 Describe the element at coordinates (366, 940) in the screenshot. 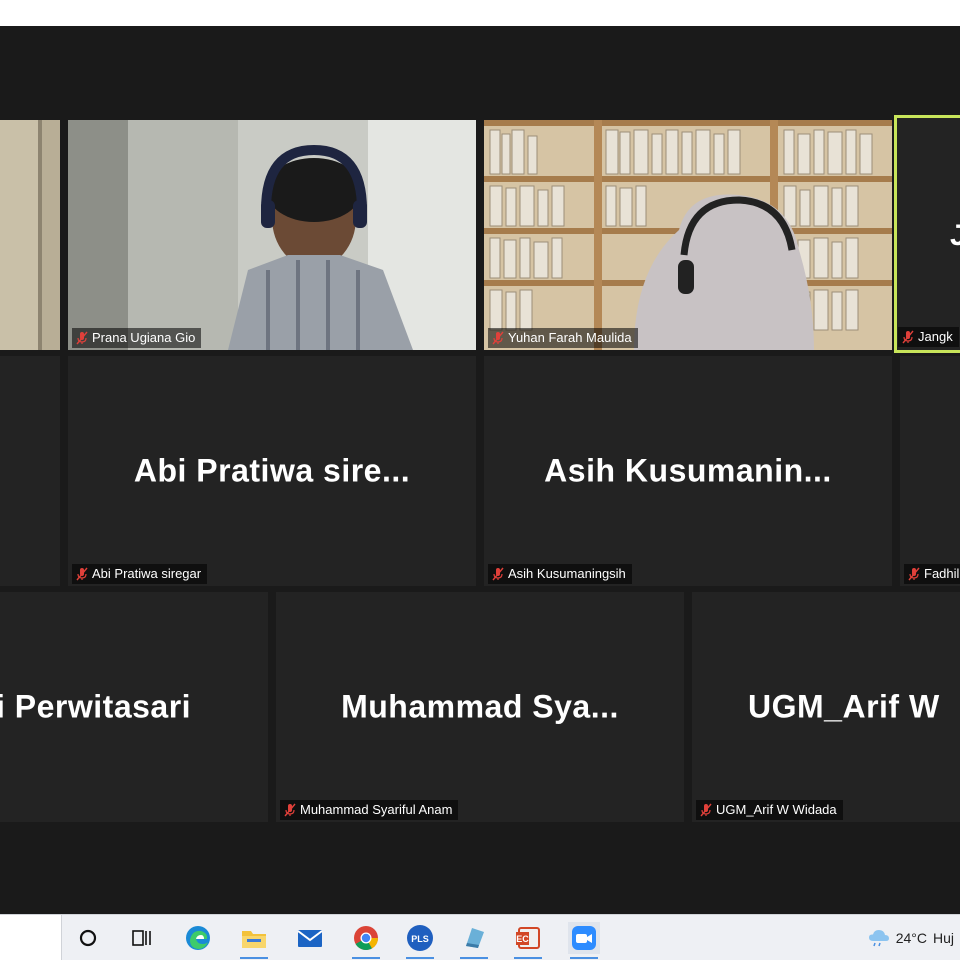

I see `chrome-icon` at that location.